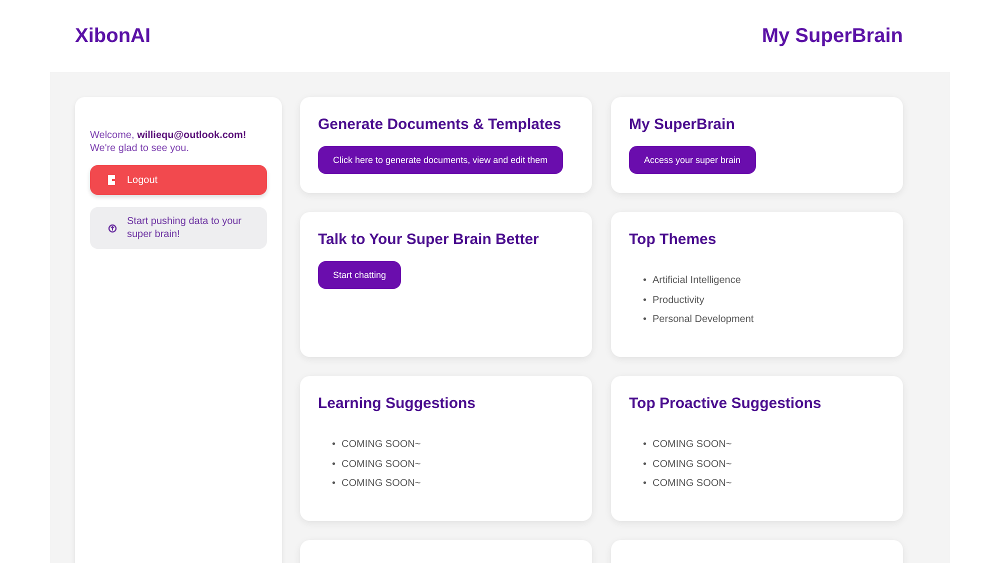  I want to click on card-title: Generate Documents & Templates, so click(440, 125).